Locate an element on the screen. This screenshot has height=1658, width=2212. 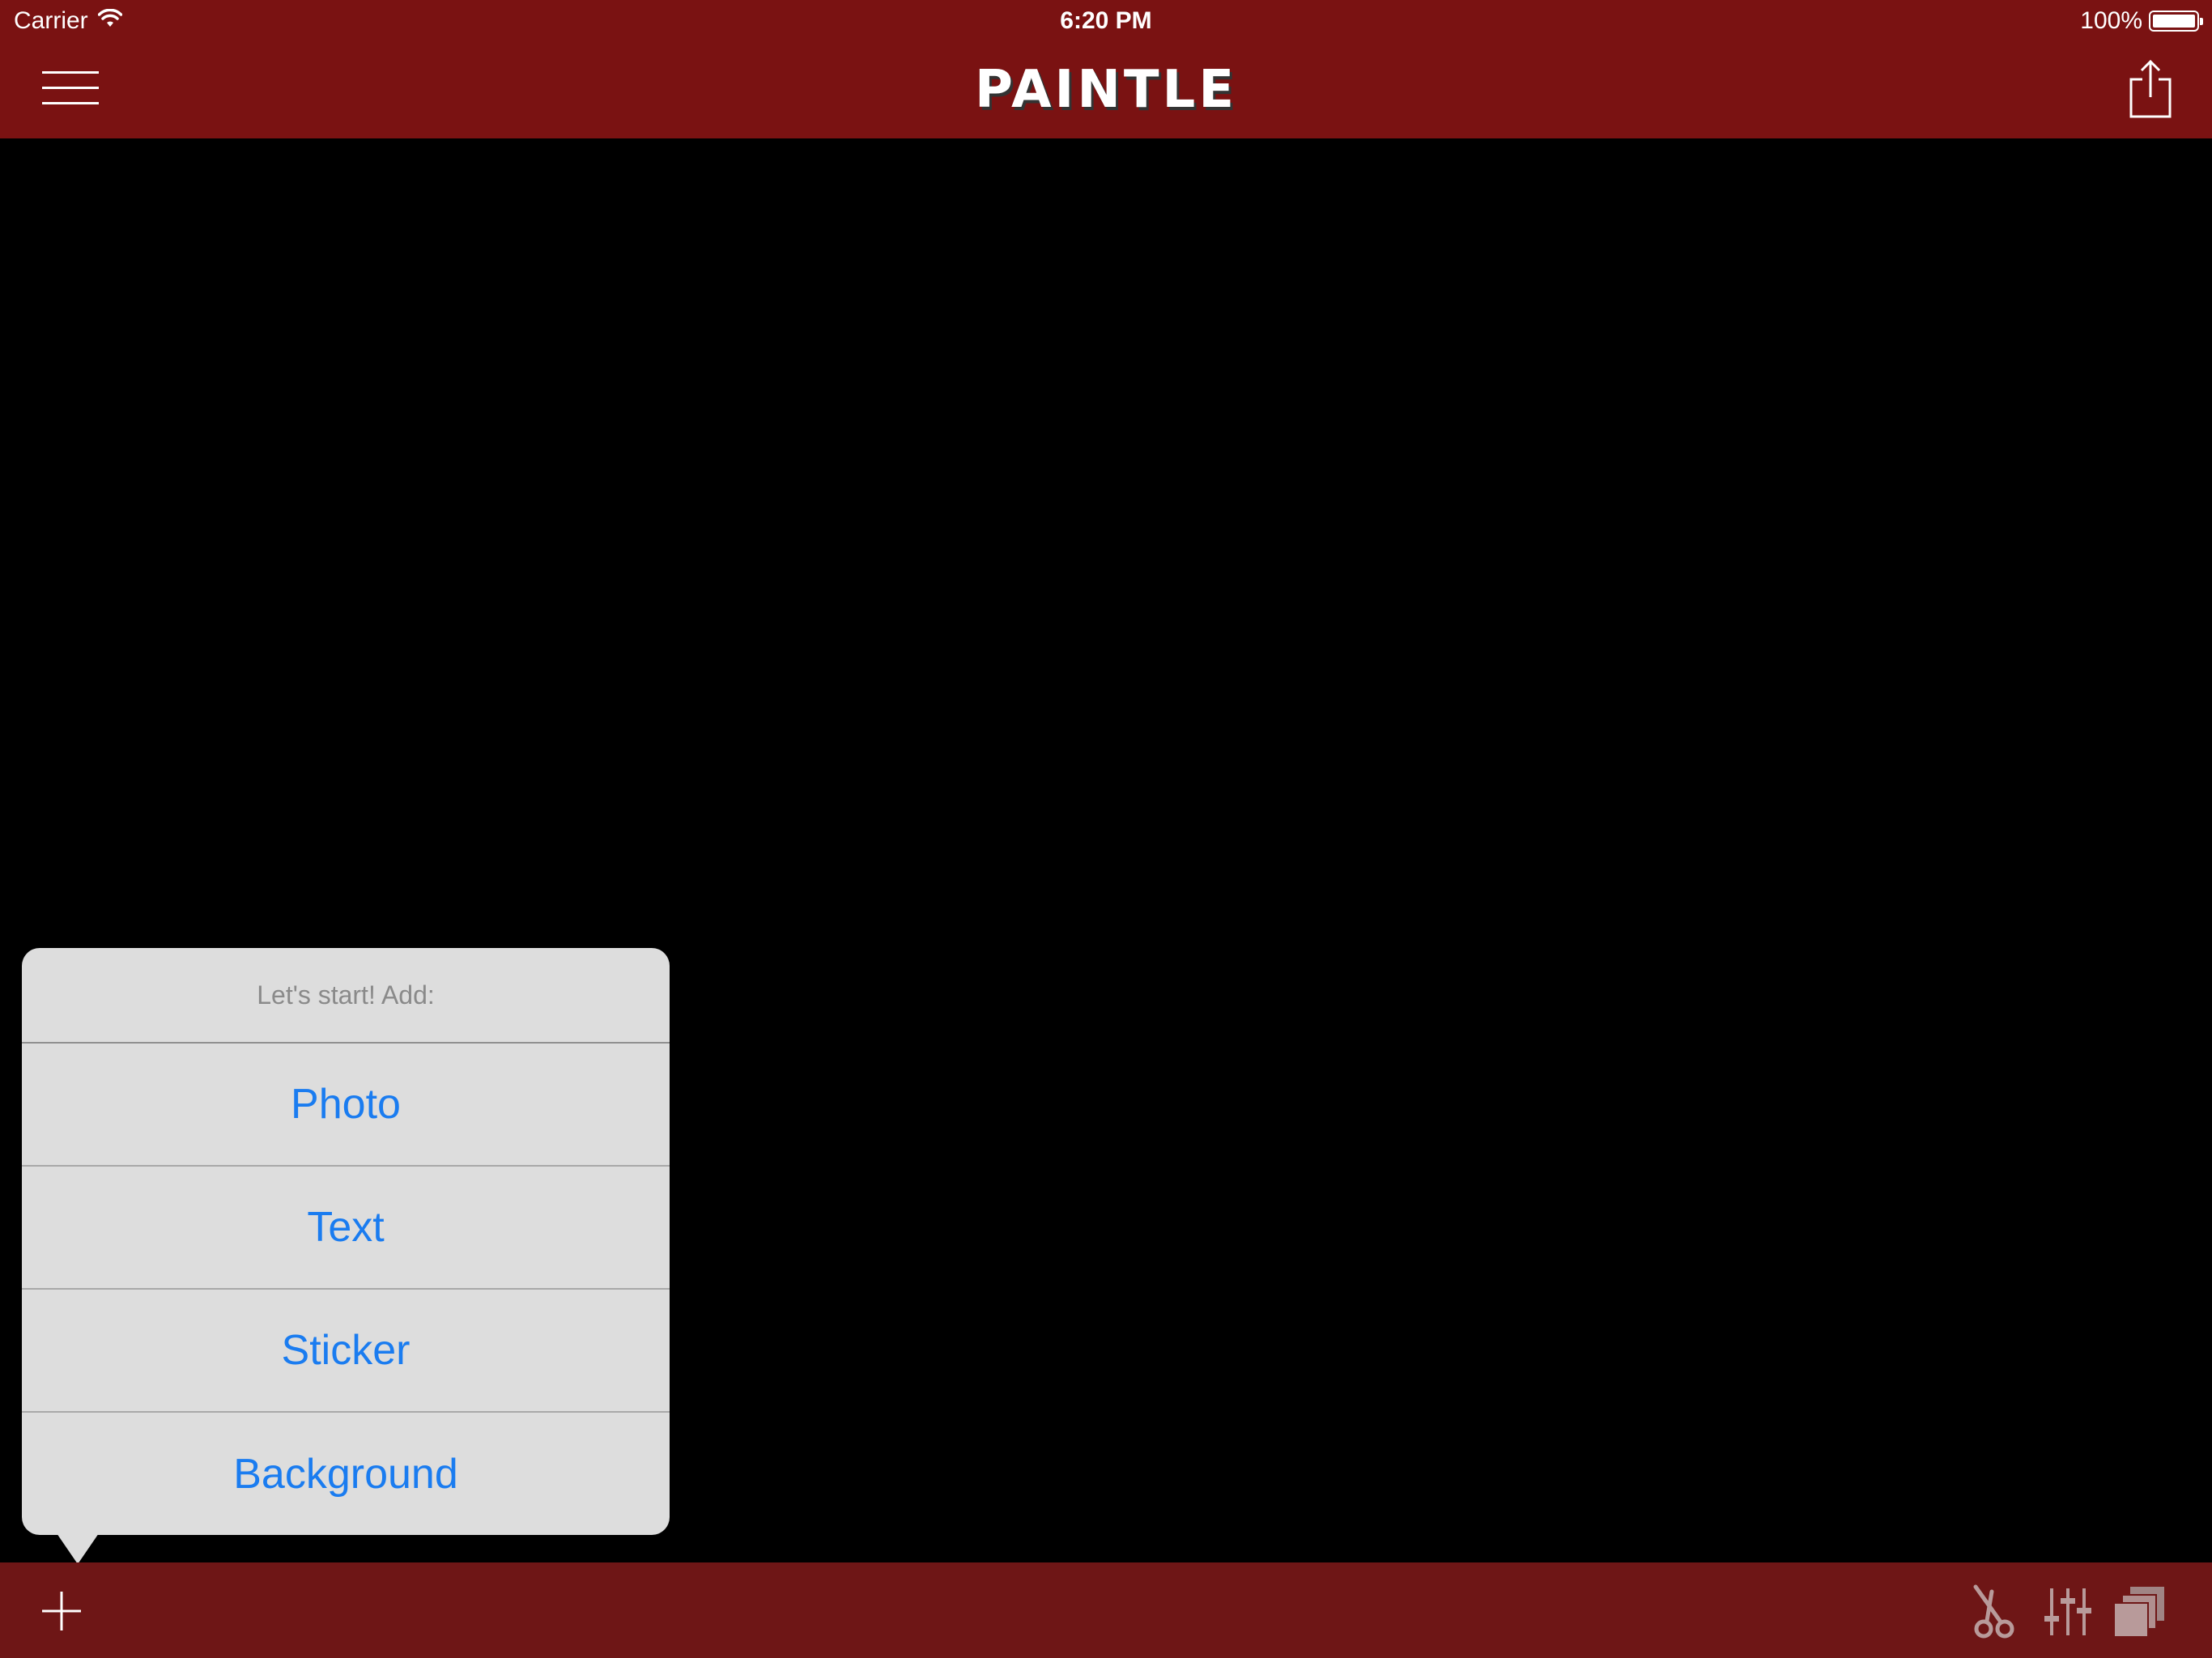
add-sticker-button: Sticker is located at coordinates (346, 1351).